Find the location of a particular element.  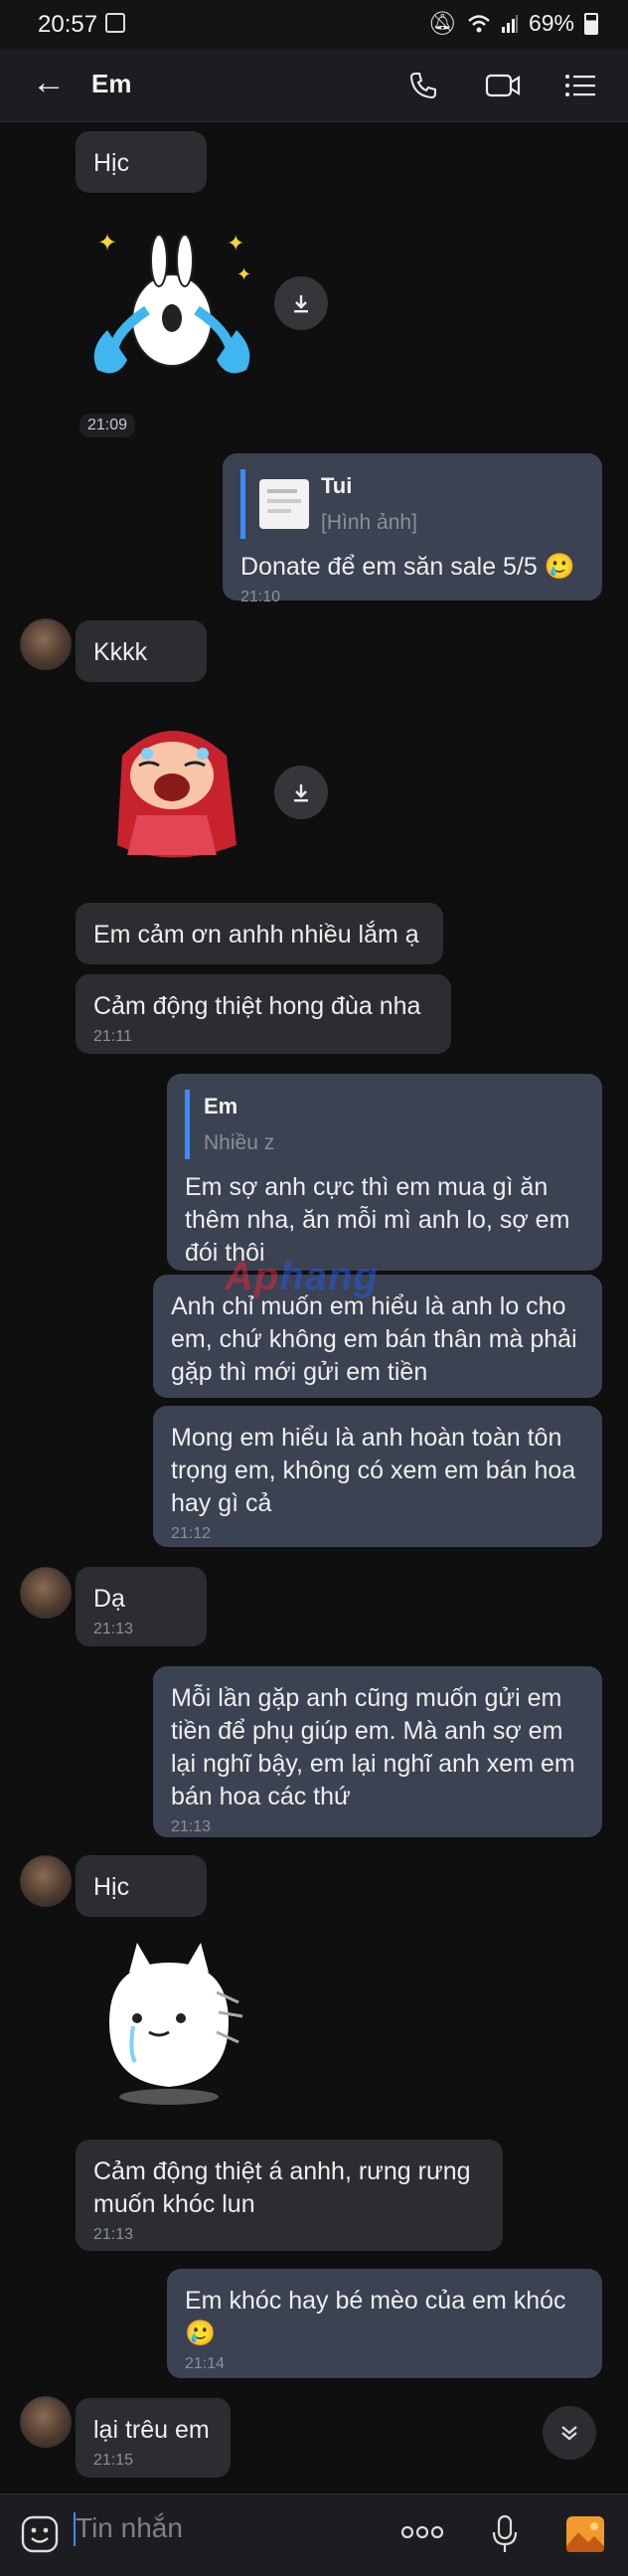

message-bubble-incoming: Kkkk is located at coordinates (141, 651).